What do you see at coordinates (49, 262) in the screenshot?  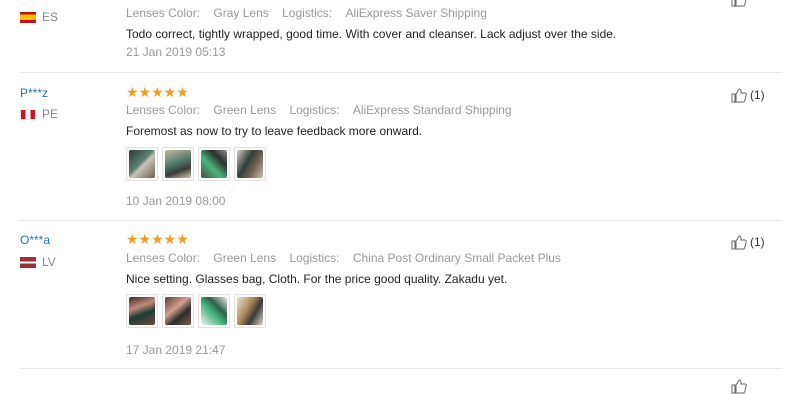 I see `country-code: LV` at bounding box center [49, 262].